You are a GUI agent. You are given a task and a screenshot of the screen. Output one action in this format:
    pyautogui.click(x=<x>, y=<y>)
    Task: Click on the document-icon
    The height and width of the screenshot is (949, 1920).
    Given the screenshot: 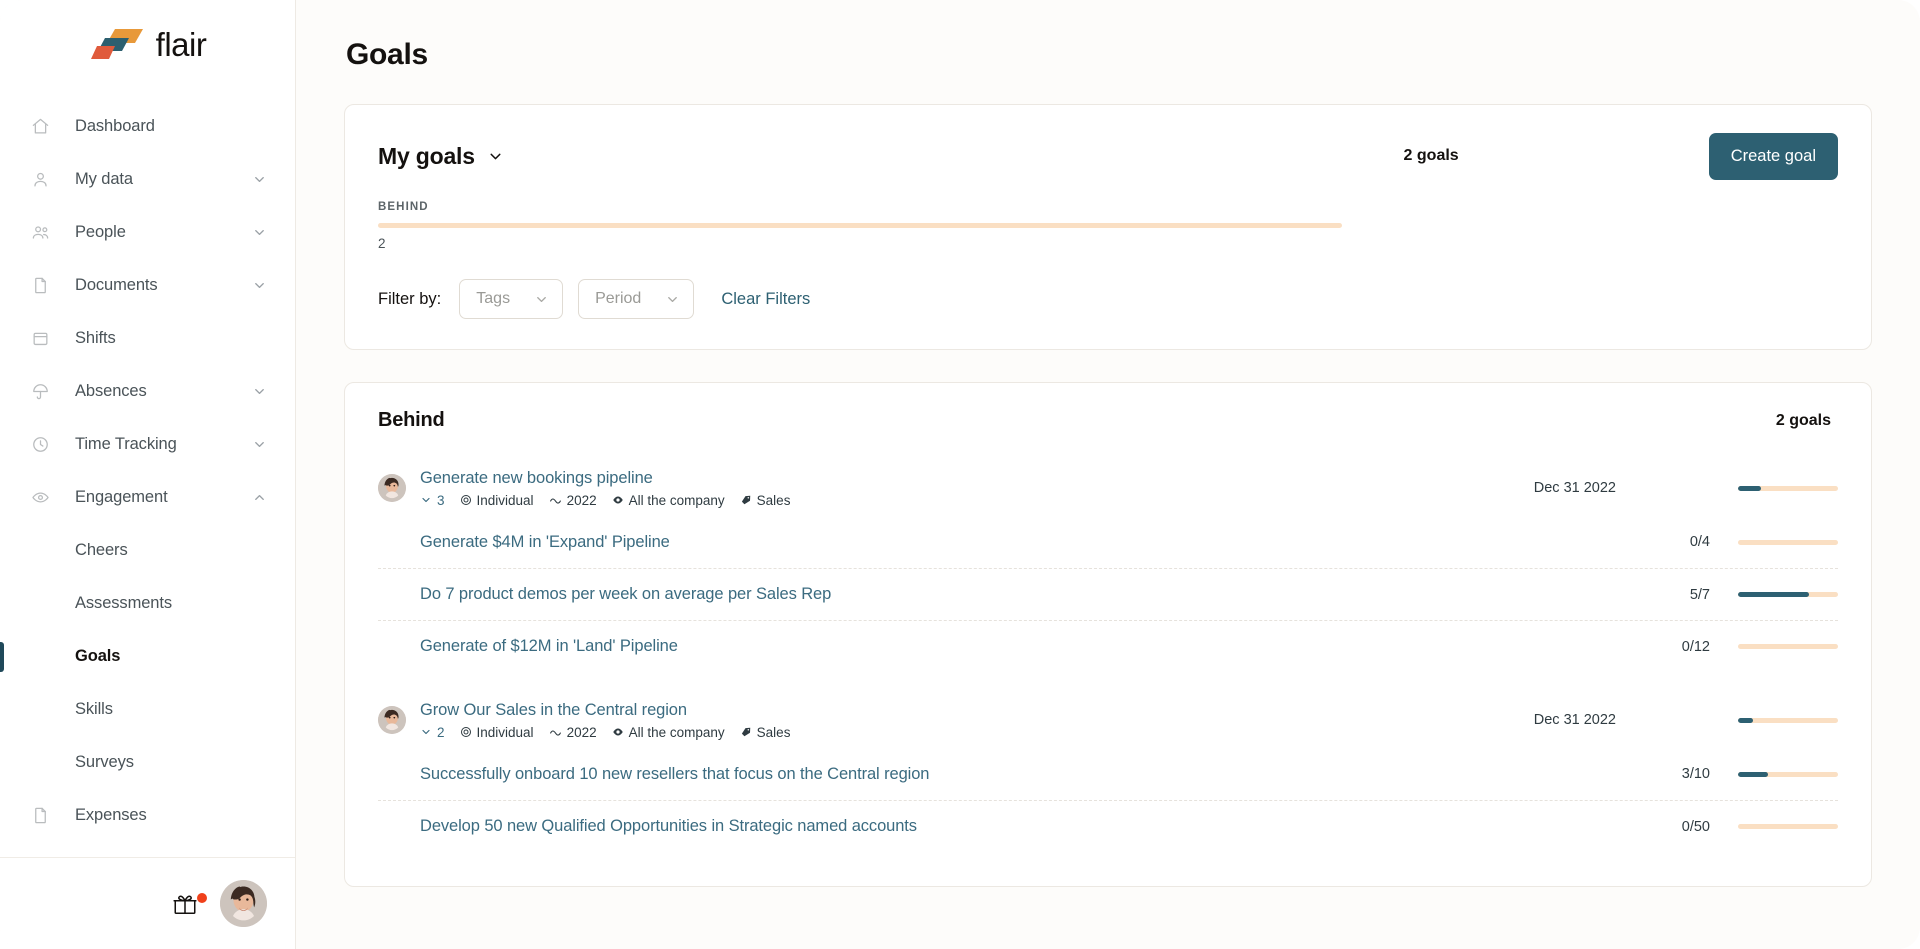 What is the action you would take?
    pyautogui.click(x=40, y=816)
    